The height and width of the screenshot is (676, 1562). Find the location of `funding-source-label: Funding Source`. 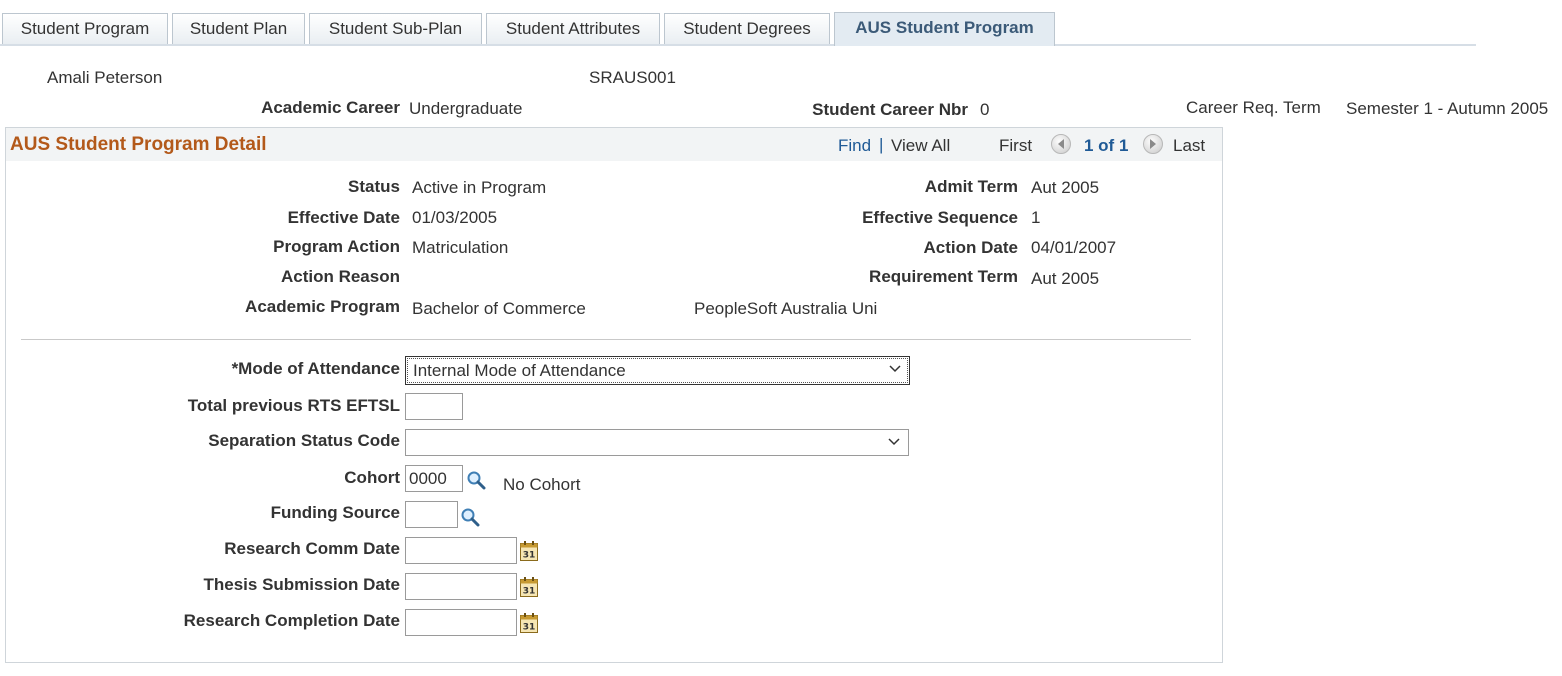

funding-source-label: Funding Source is located at coordinates (335, 512).